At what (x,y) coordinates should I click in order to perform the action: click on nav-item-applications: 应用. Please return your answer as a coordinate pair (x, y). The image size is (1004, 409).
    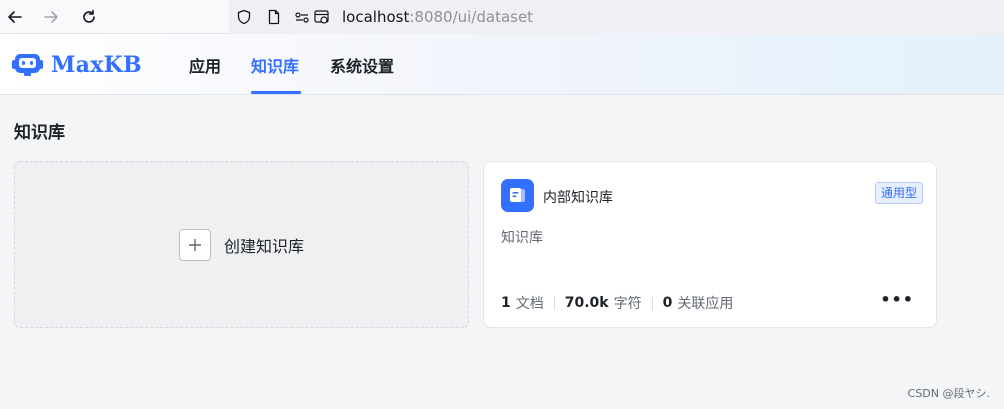
    Looking at the image, I should click on (205, 64).